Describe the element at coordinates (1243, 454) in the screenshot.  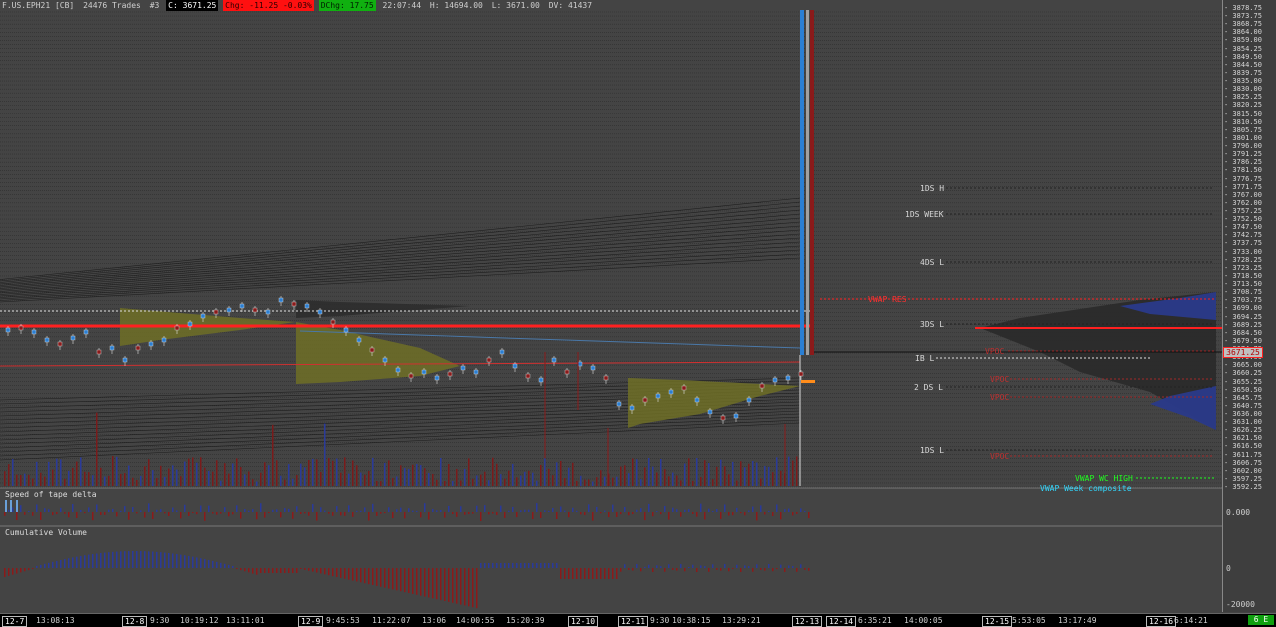
I see `price-tick-label: - 3611.75` at that location.